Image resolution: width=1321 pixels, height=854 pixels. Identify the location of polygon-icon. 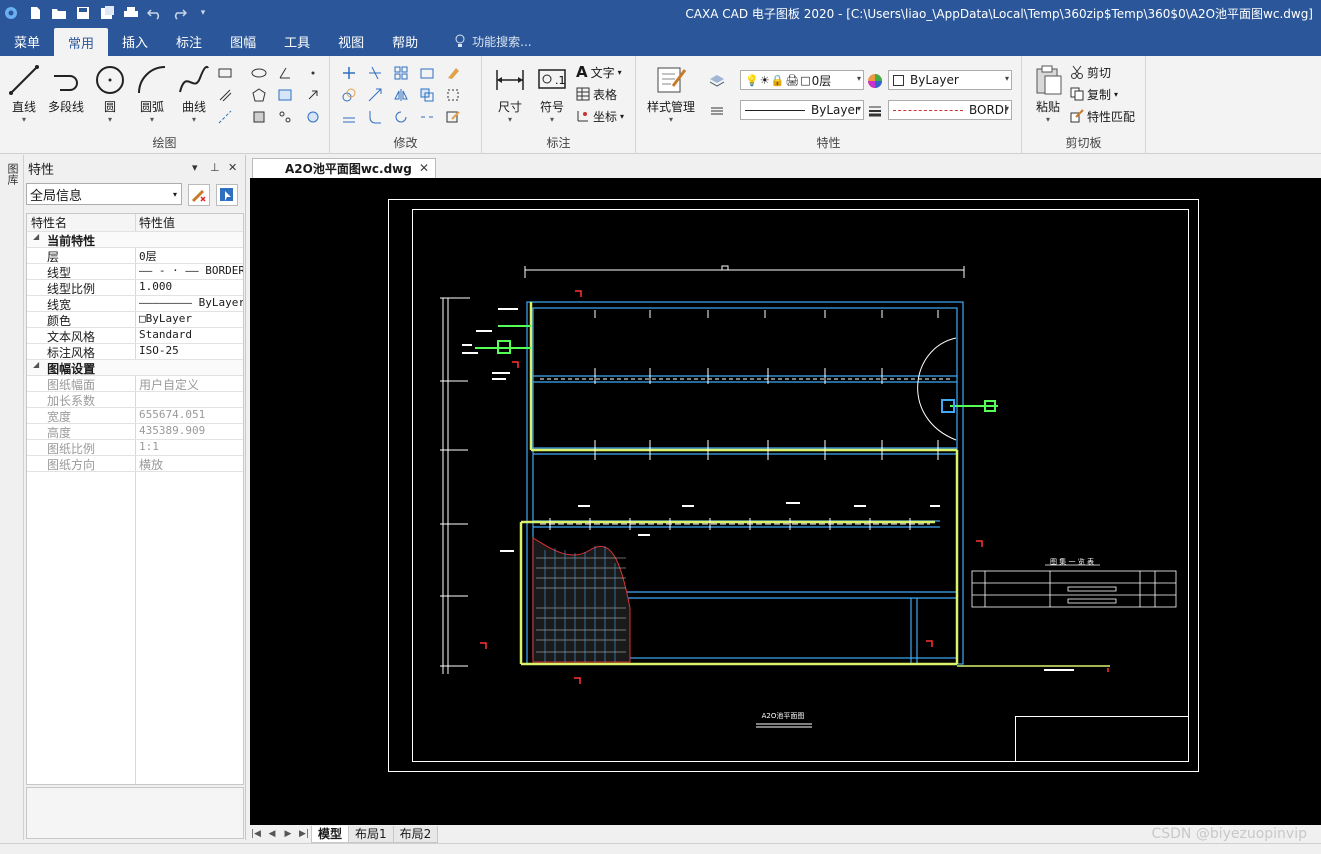
(259, 95).